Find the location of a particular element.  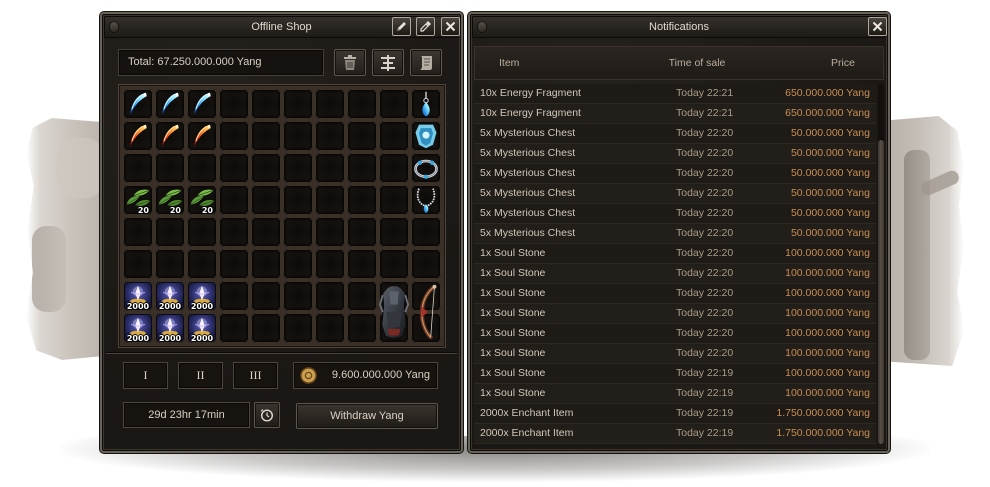

column-header-price: Price is located at coordinates (843, 63).